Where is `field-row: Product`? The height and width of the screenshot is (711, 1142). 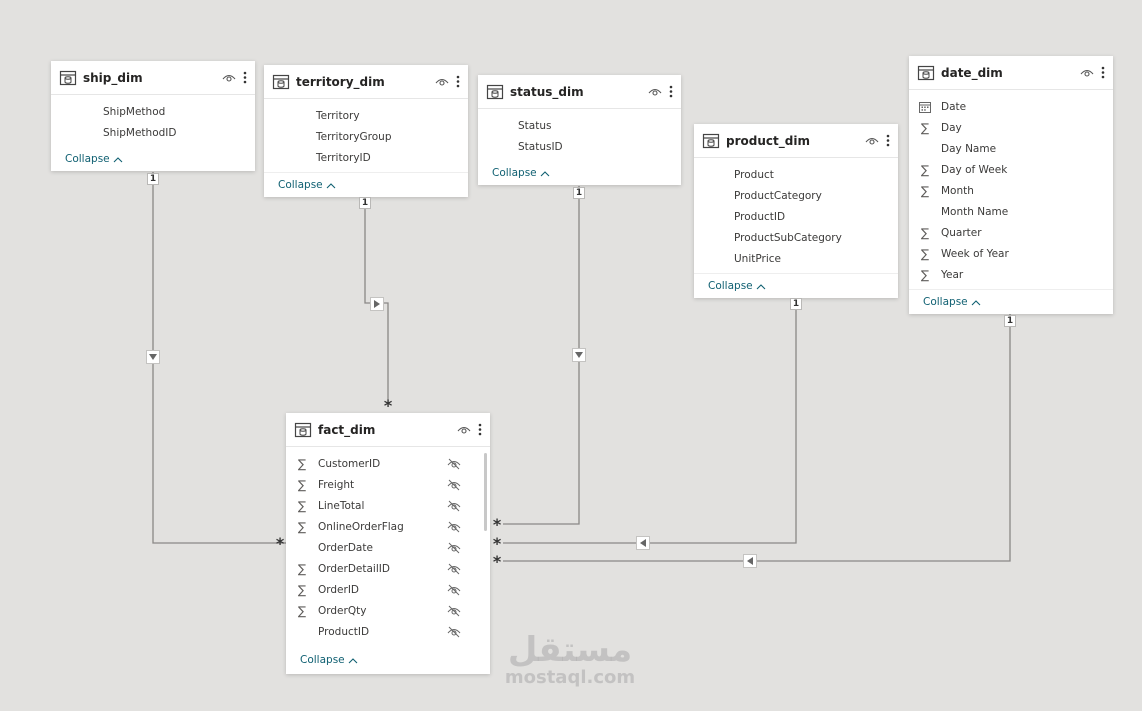
field-row: Product is located at coordinates (800, 174).